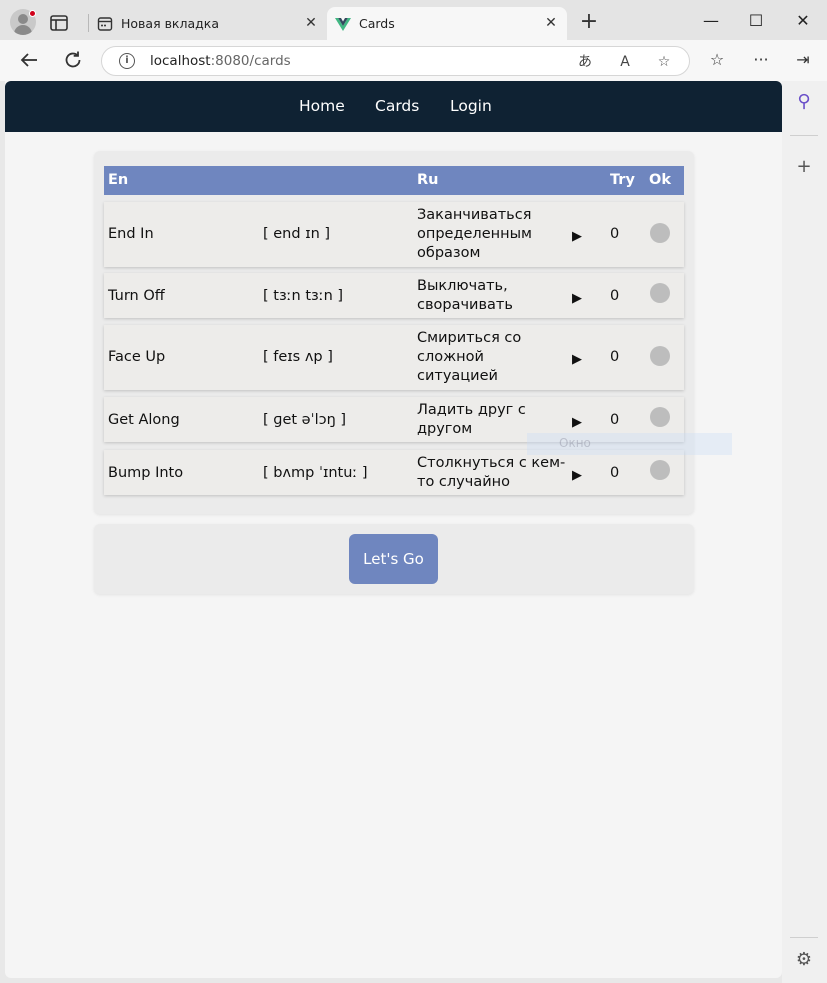 The width and height of the screenshot is (827, 983). I want to click on drag-ghost-overlay: Окно, so click(629, 444).